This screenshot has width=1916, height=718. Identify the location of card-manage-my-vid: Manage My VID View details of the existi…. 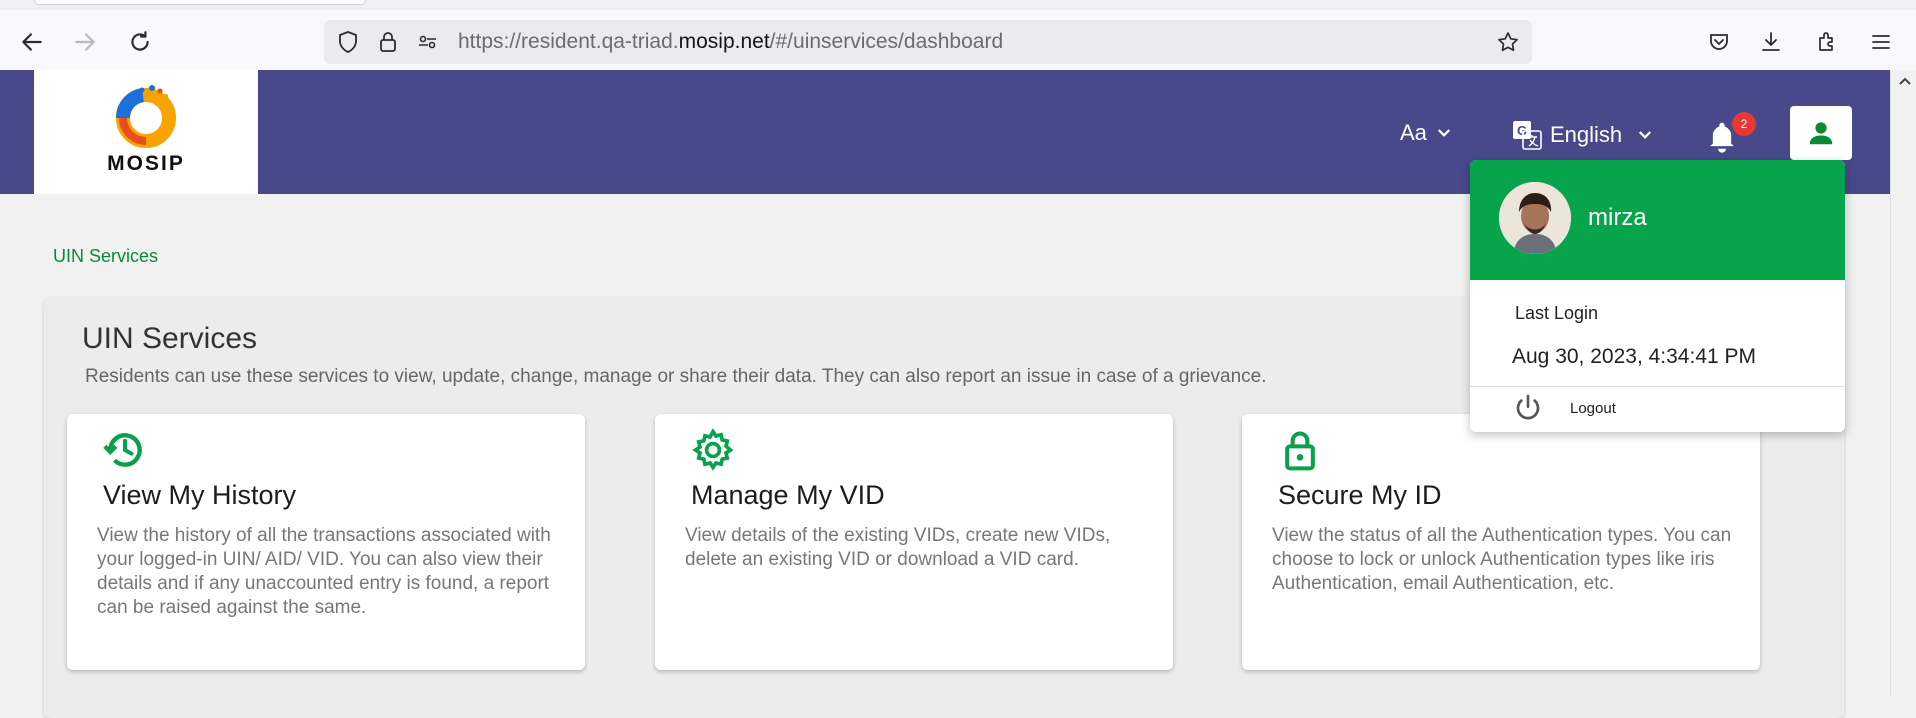
(914, 542).